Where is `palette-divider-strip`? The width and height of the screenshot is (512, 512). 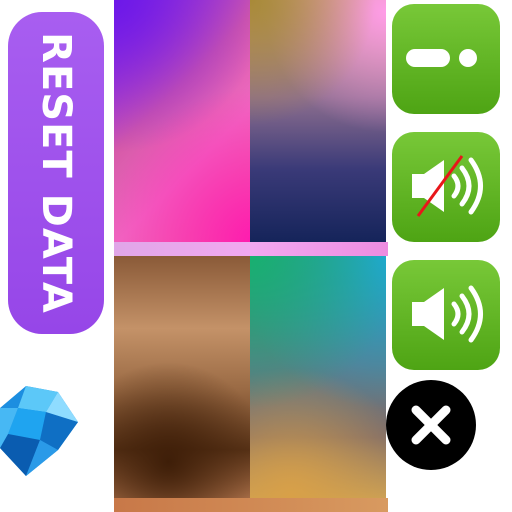
palette-divider-strip is located at coordinates (251, 249).